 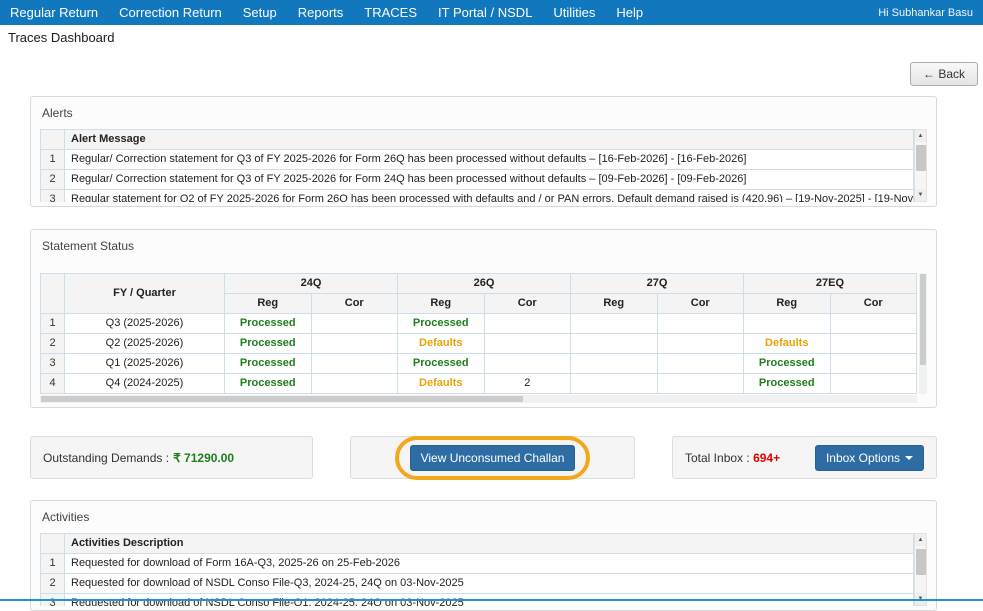 I want to click on back-arrow-icon: ←, so click(x=928, y=74).